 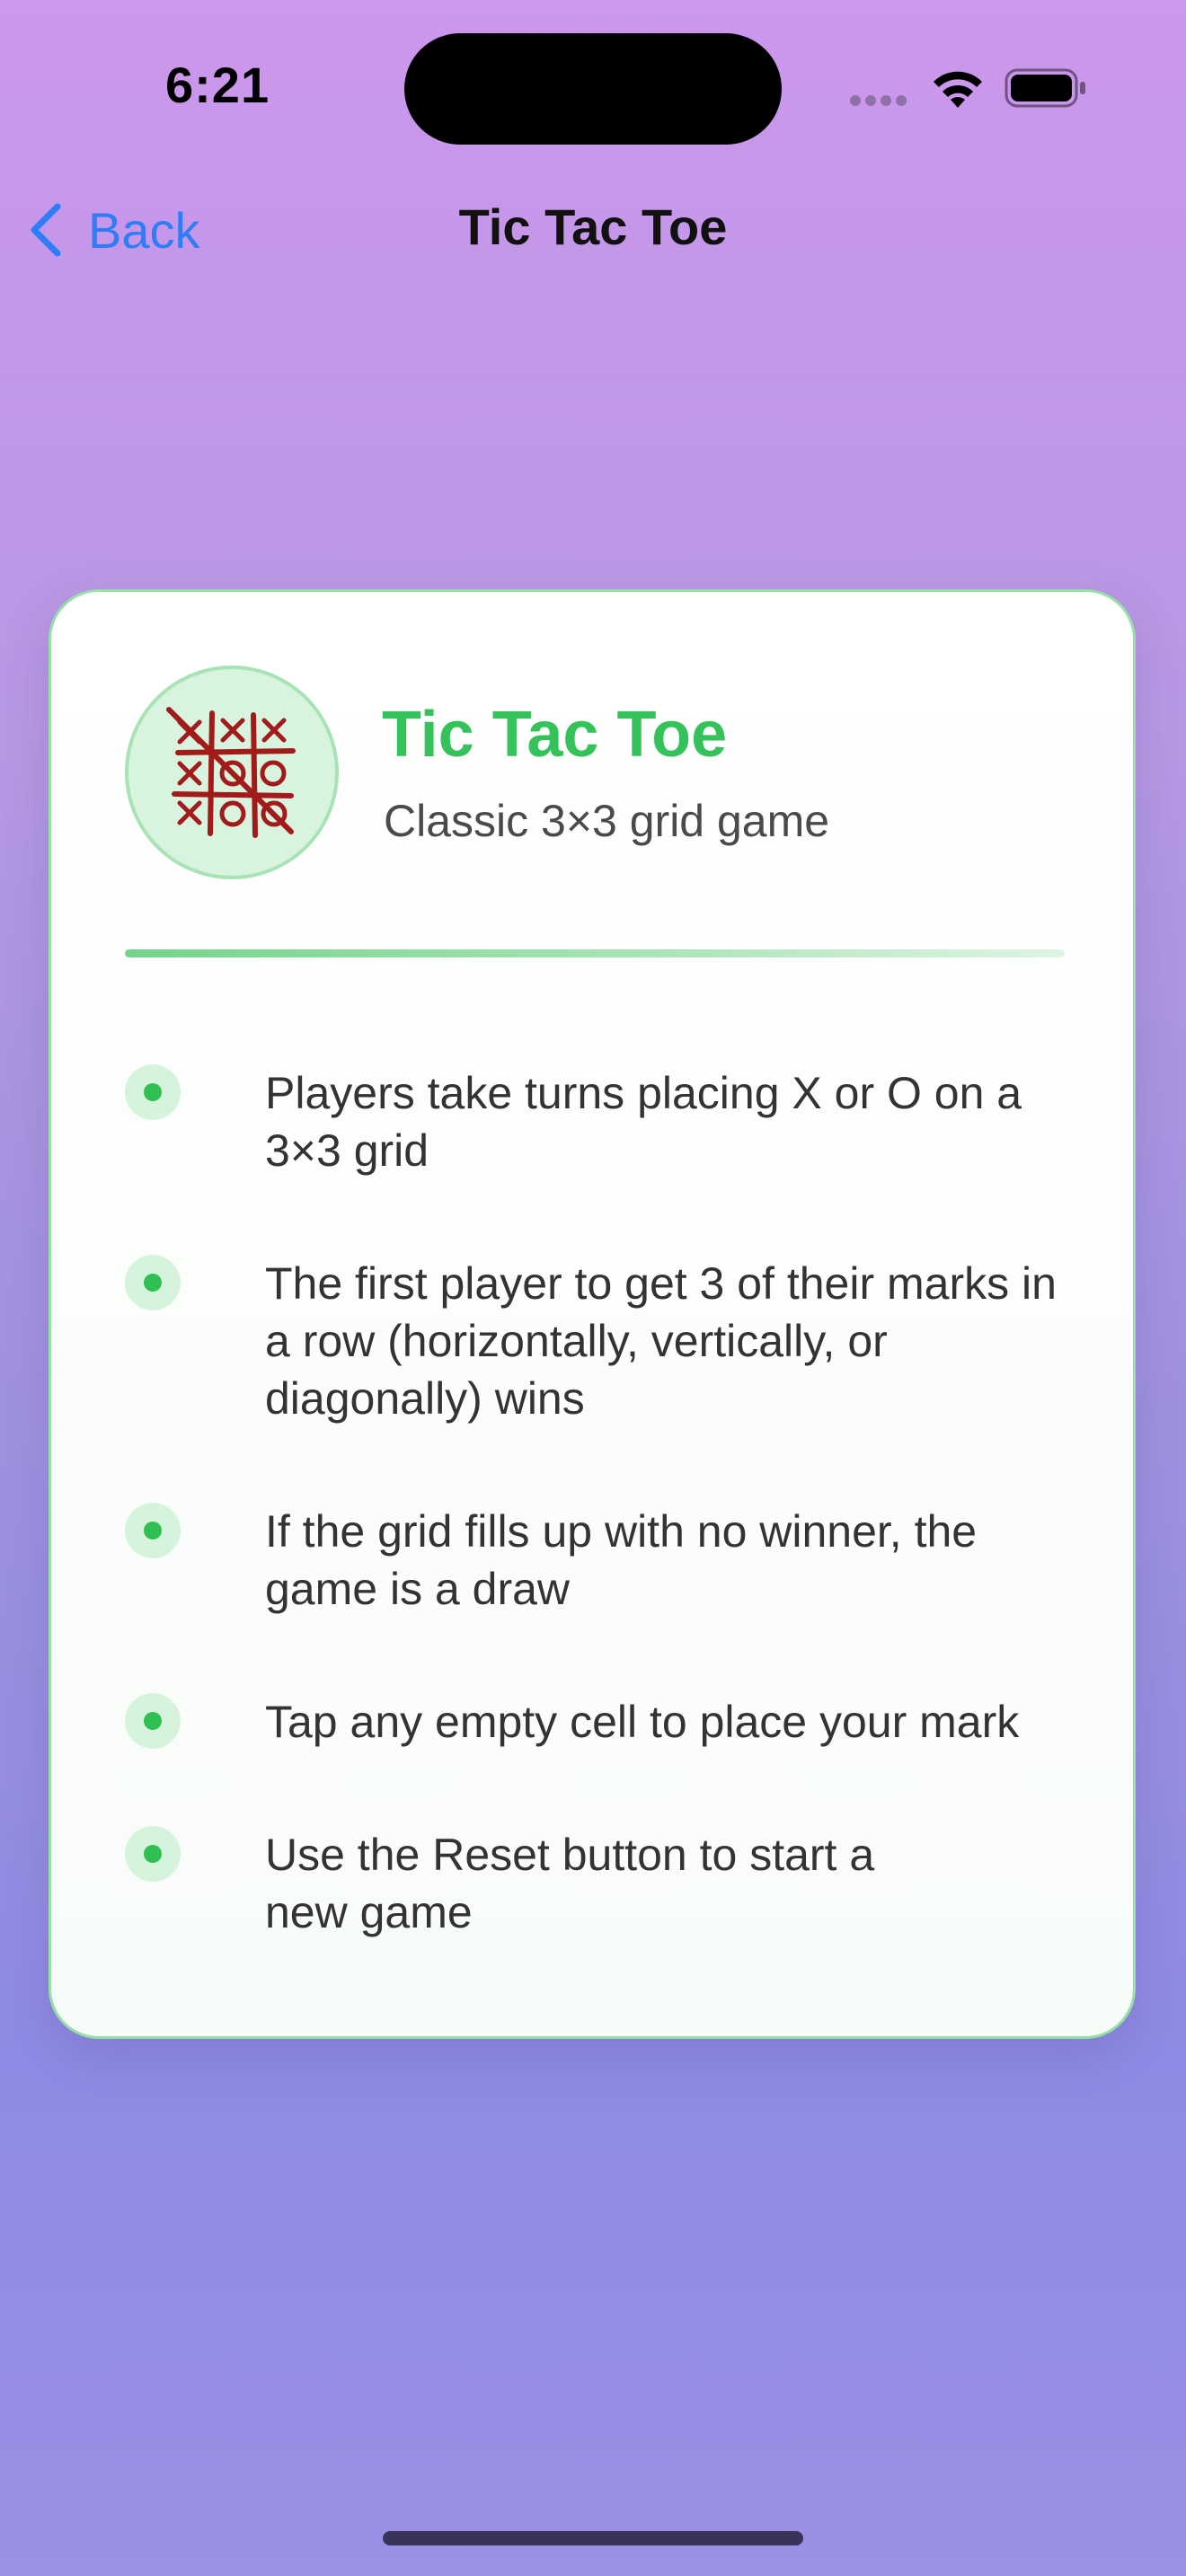 What do you see at coordinates (607, 821) in the screenshot?
I see `card-subtitle: Classic 3×3 grid game` at bounding box center [607, 821].